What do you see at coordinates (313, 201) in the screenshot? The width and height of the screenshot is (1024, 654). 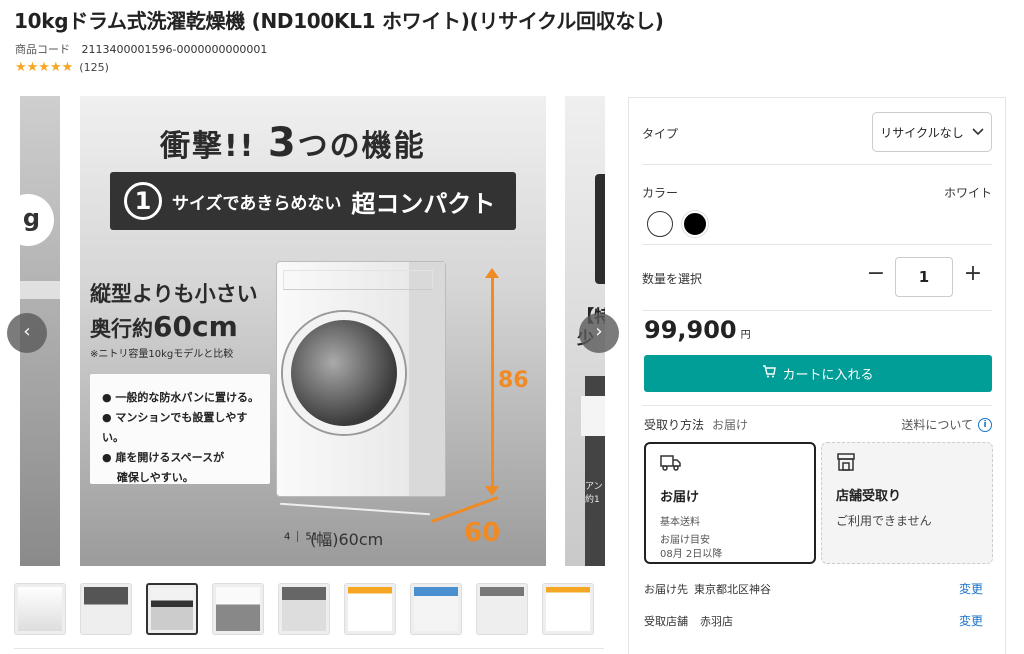 I see `slide-banner: 1 サイズであきらめない 超コンパクト` at bounding box center [313, 201].